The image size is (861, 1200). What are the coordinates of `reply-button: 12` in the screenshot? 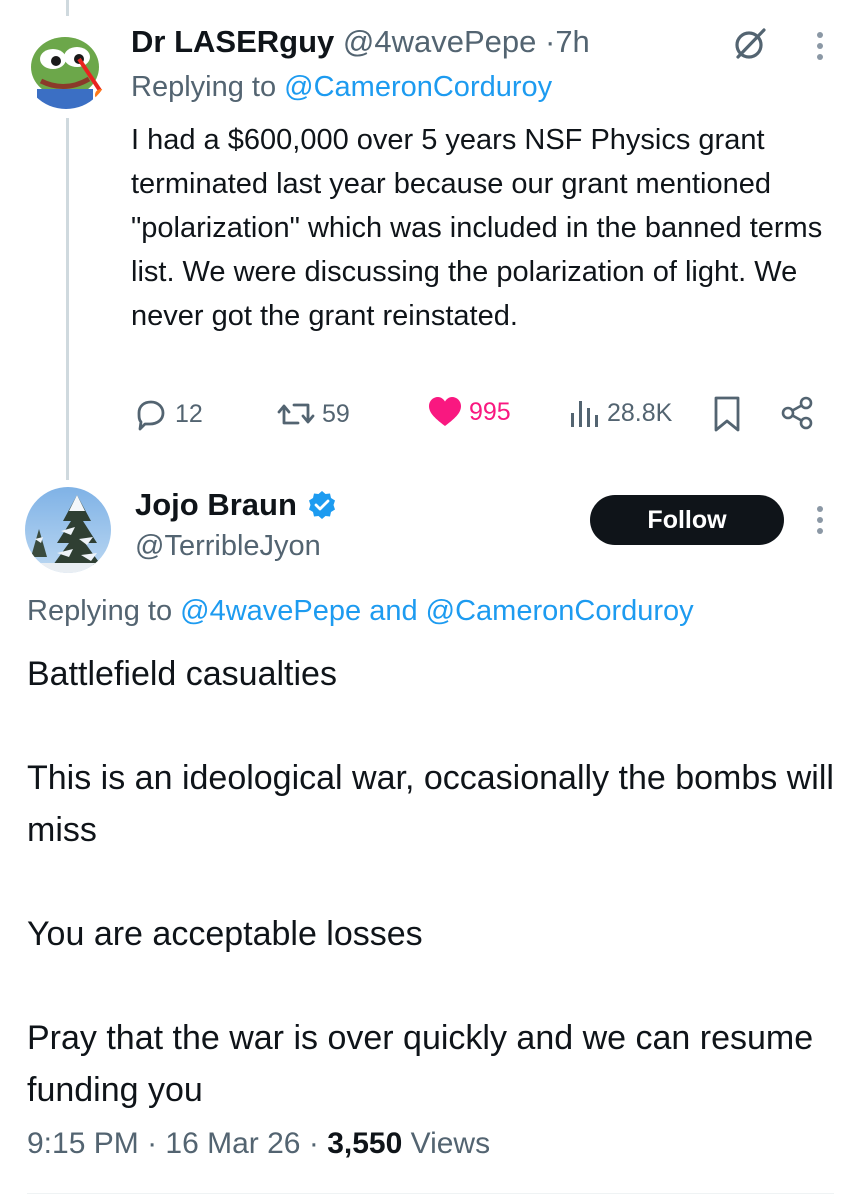 It's located at (167, 414).